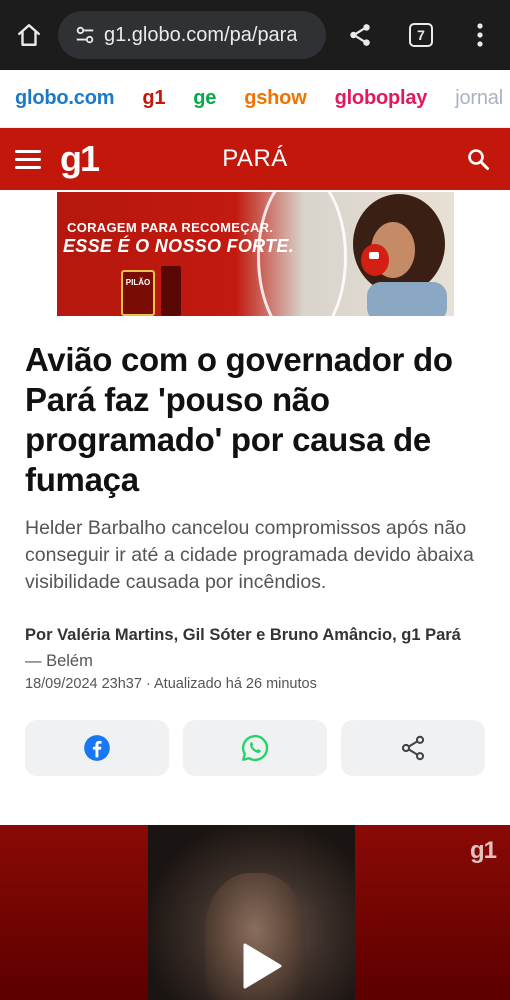 The height and width of the screenshot is (1000, 510). I want to click on portal-link-jornal: jornal, so click(479, 98).